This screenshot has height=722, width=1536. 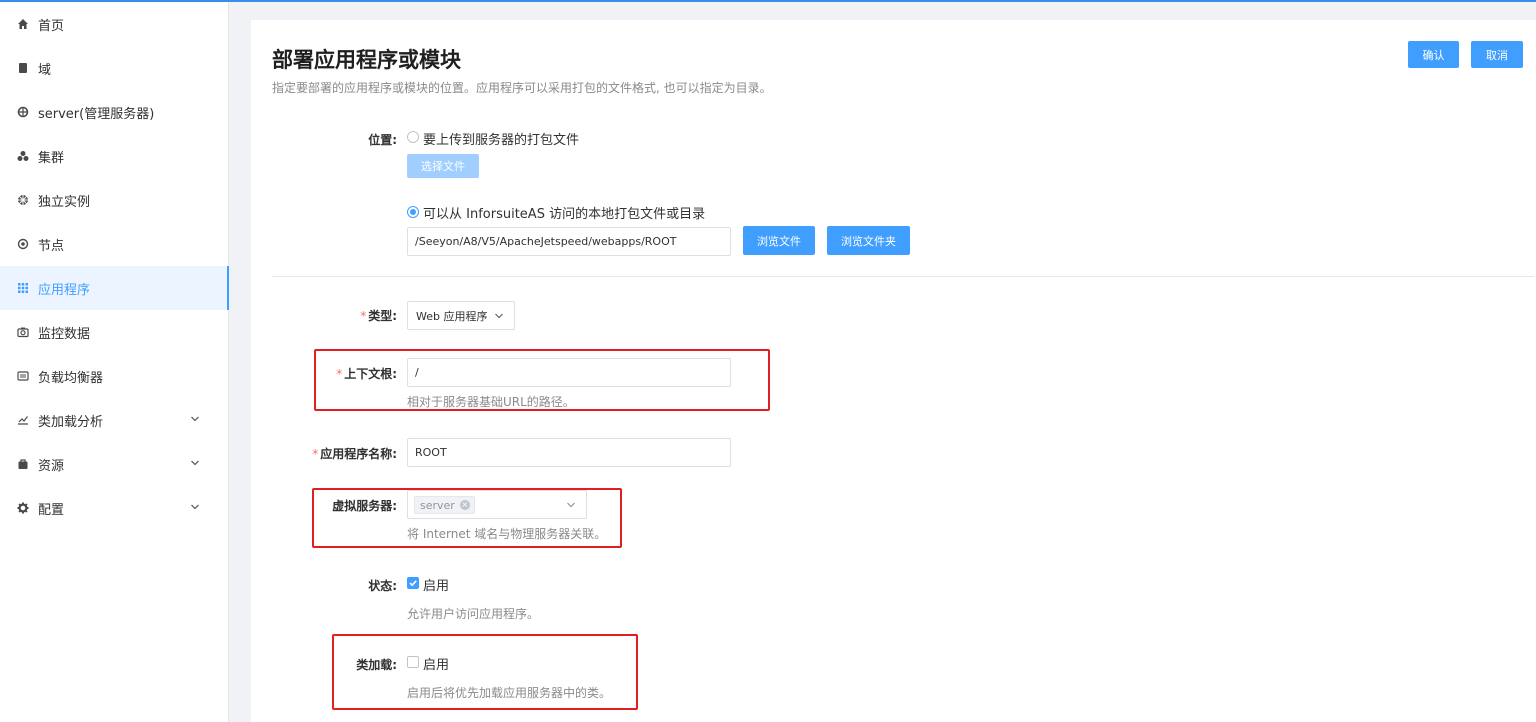 I want to click on balancer-icon, so click(x=23, y=376).